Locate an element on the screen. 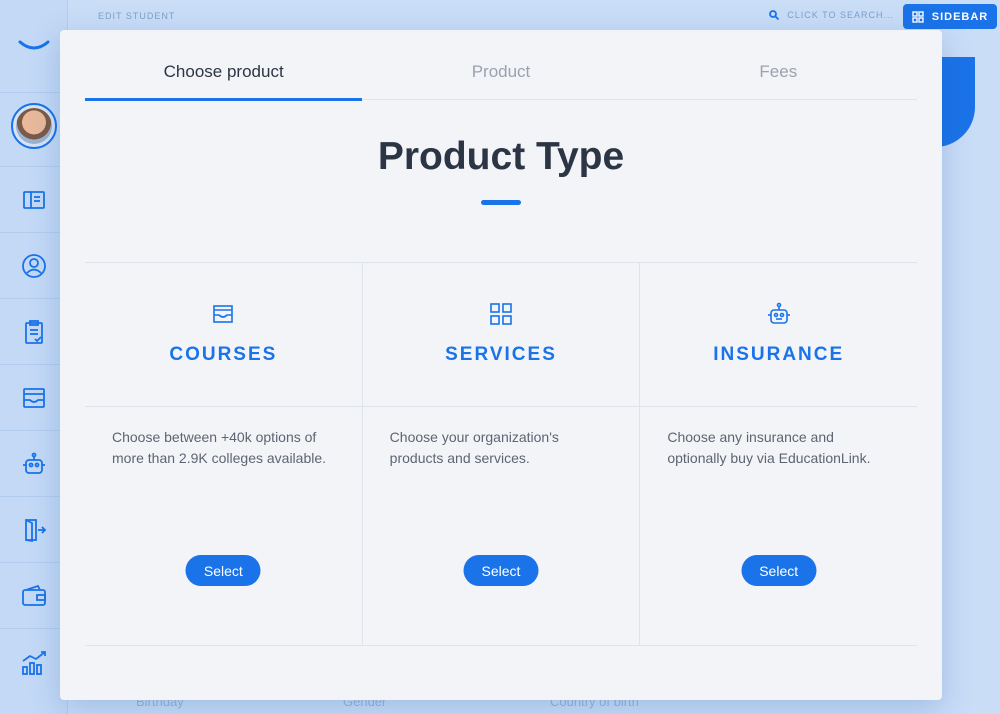 This screenshot has width=1000, height=714. sidebar-item-user is located at coordinates (34, 265).